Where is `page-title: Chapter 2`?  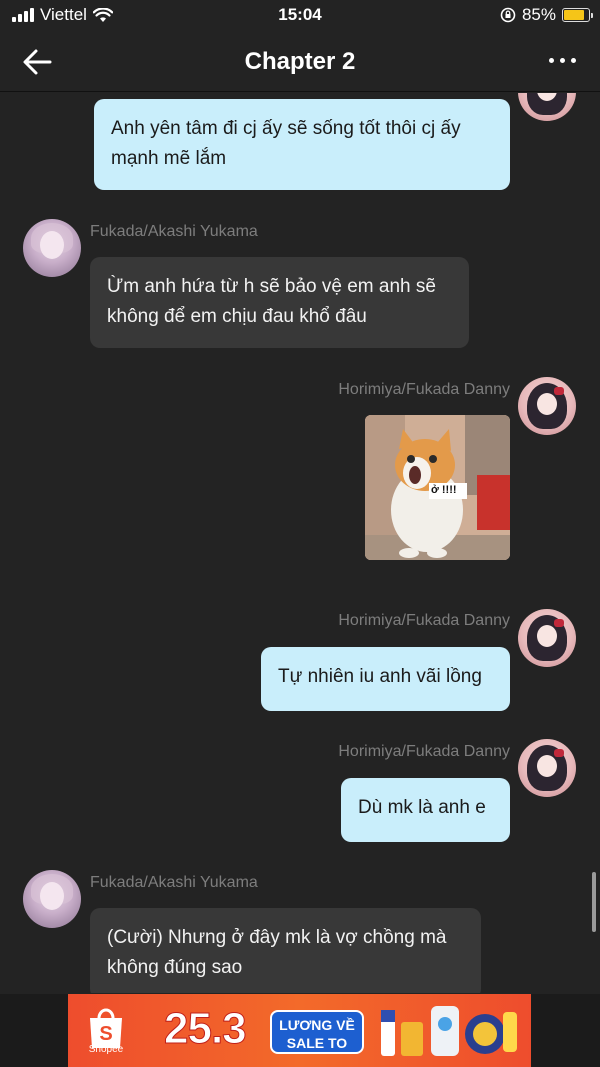
page-title: Chapter 2 is located at coordinates (300, 61).